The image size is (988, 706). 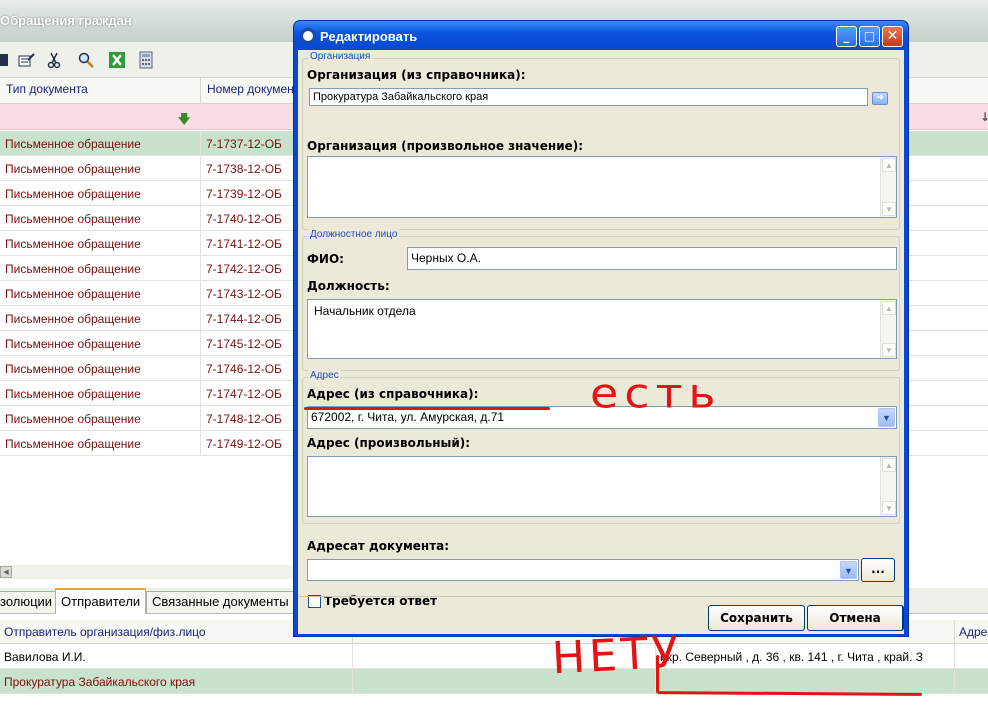 I want to click on position-field: Начальник отдела ▲ ▼, so click(x=602, y=329).